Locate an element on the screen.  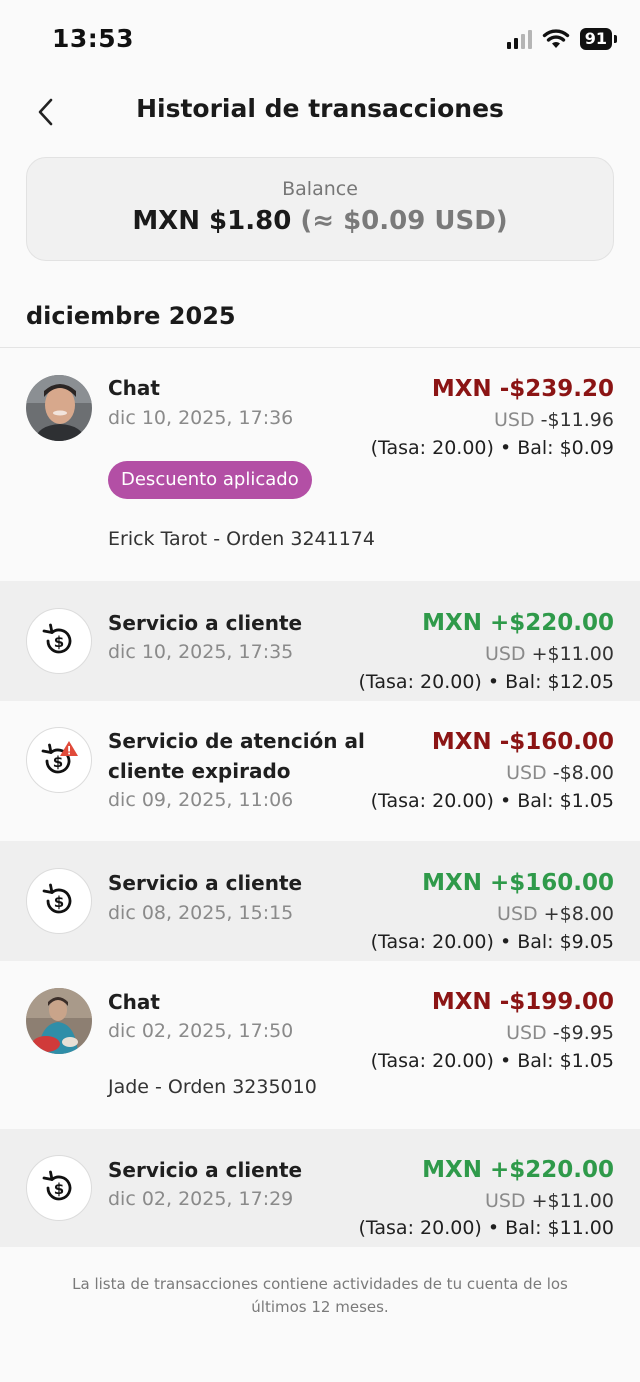
balance-amount: MXN $1.80 is located at coordinates (212, 221).